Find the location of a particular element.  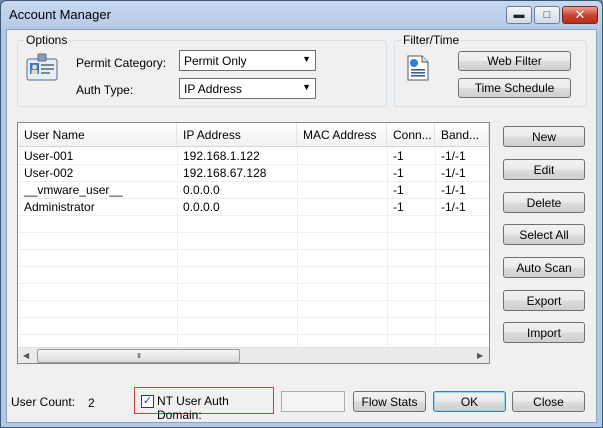

document-icon is located at coordinates (418, 69).